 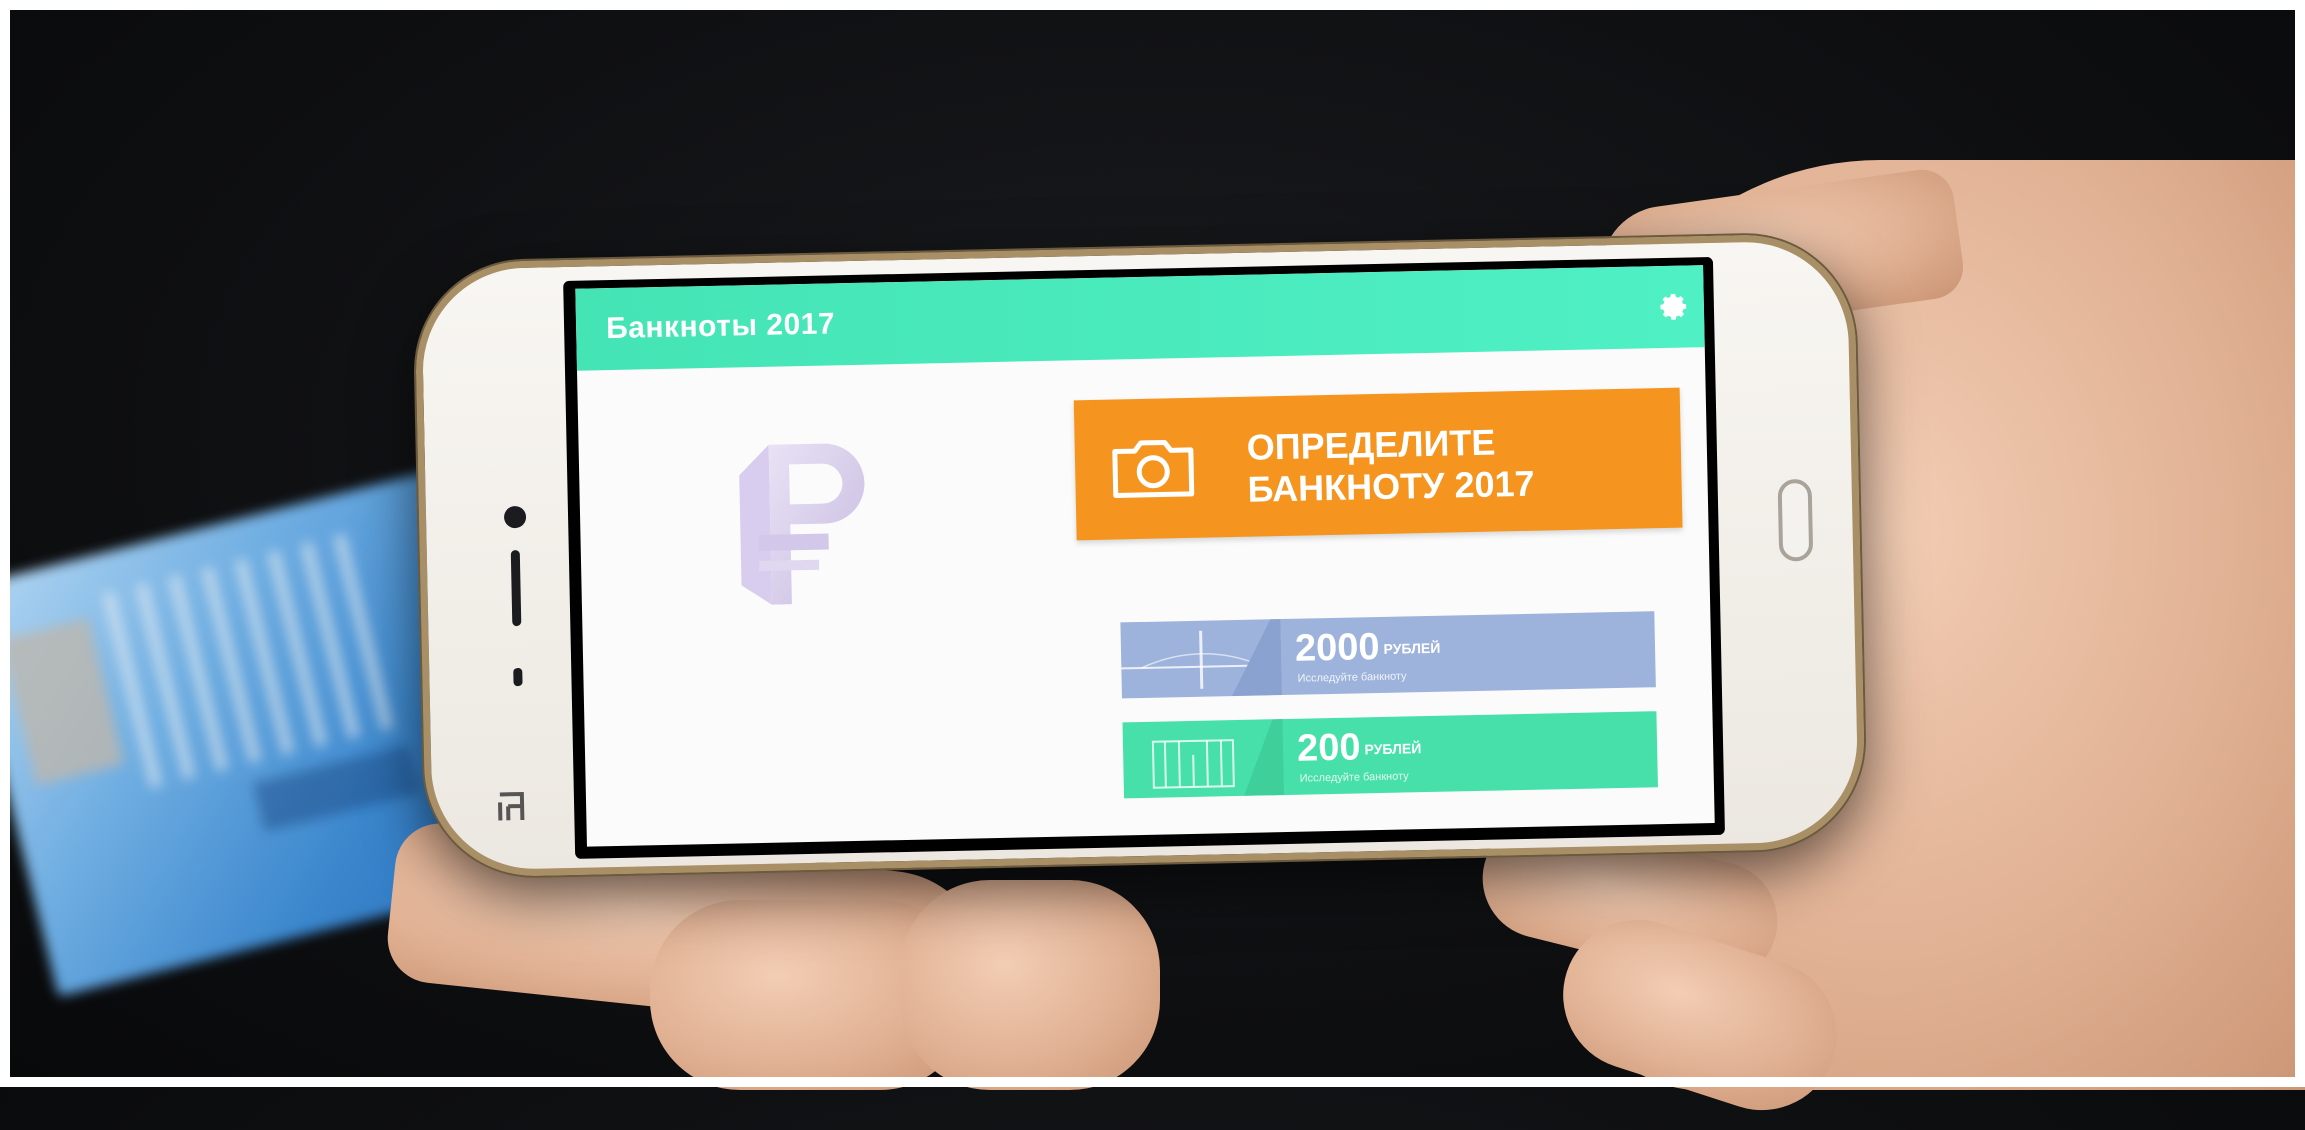 What do you see at coordinates (1201, 658) in the screenshot?
I see `bridge-icon` at bounding box center [1201, 658].